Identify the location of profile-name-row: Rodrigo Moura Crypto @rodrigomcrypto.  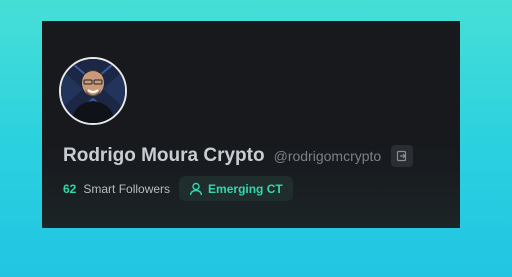
(238, 156).